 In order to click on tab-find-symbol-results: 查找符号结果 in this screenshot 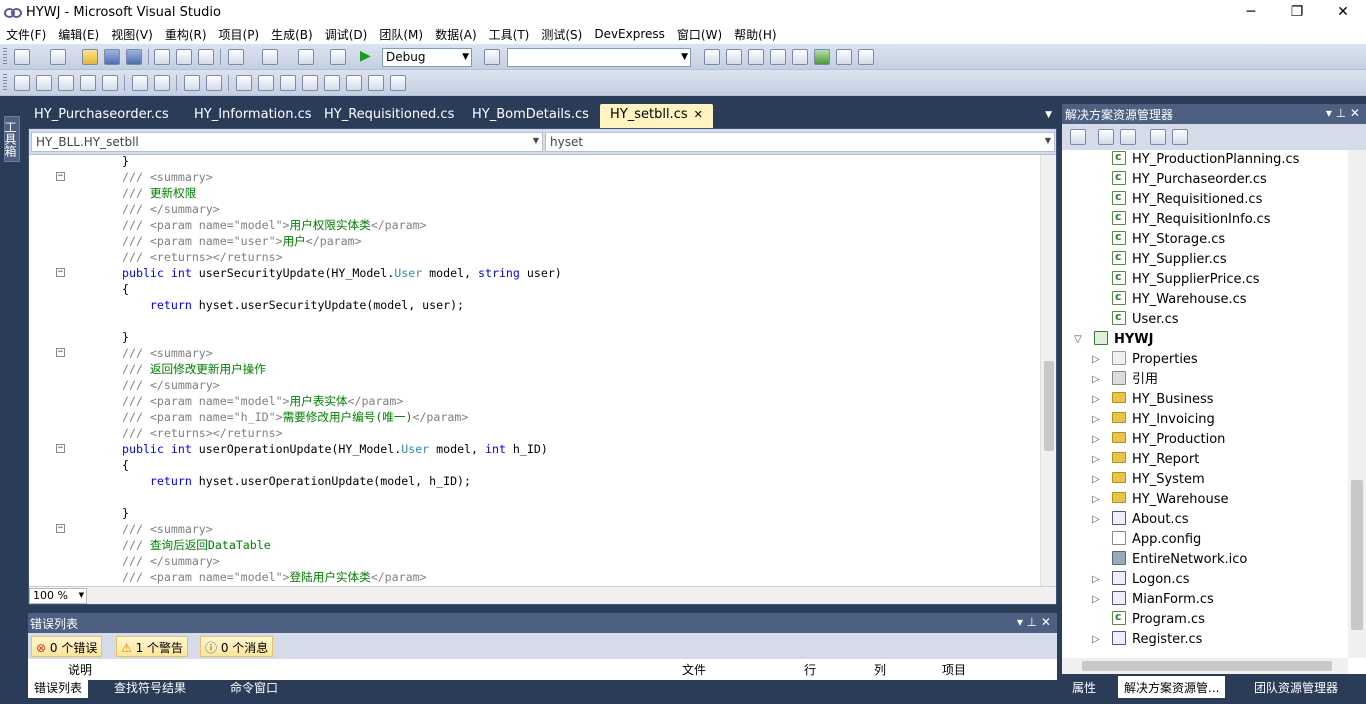, I will do `click(150, 687)`.